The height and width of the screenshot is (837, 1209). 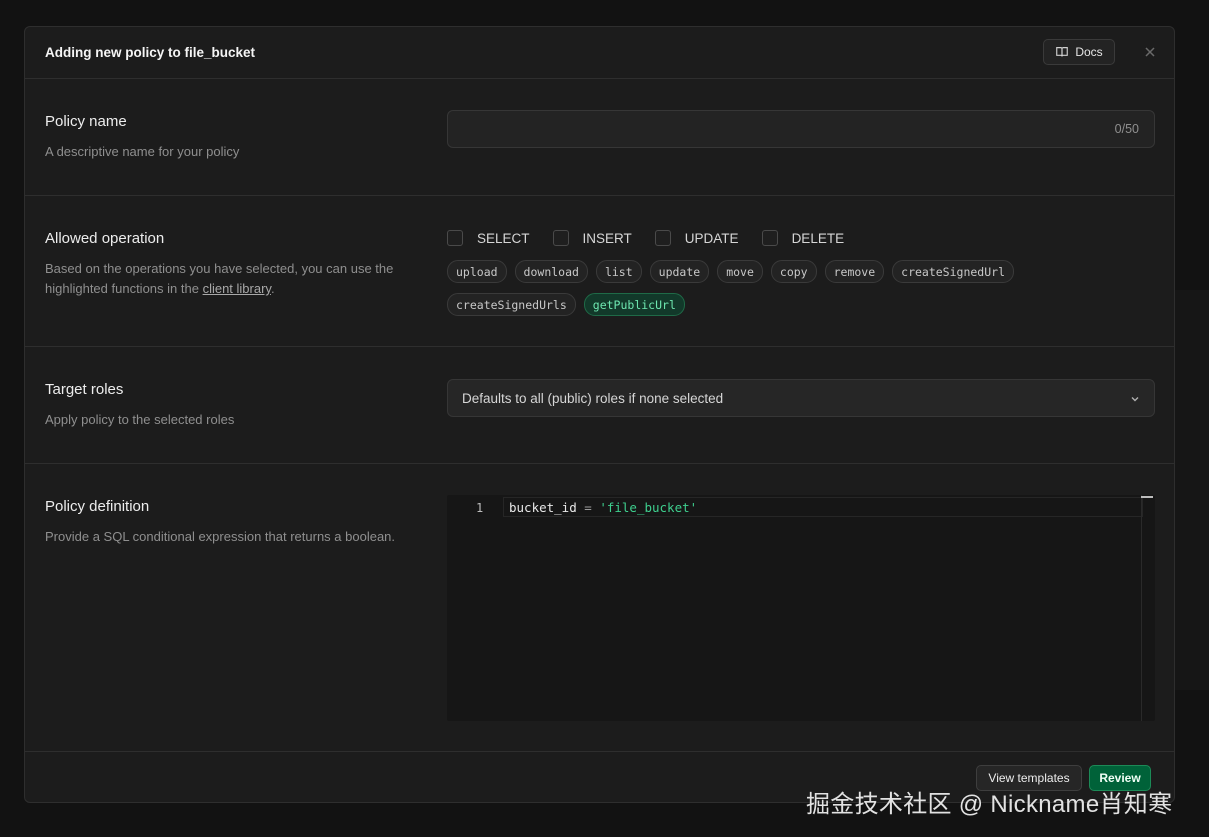 I want to click on function-pill-download: download, so click(x=551, y=271).